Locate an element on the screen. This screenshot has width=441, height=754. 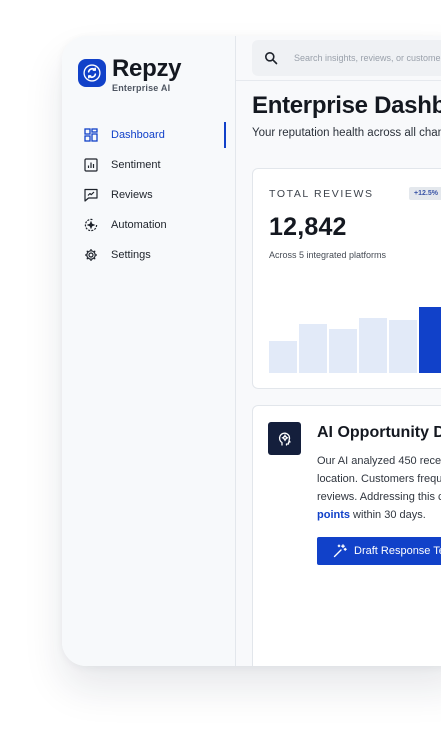
search-bar is located at coordinates (346, 58).